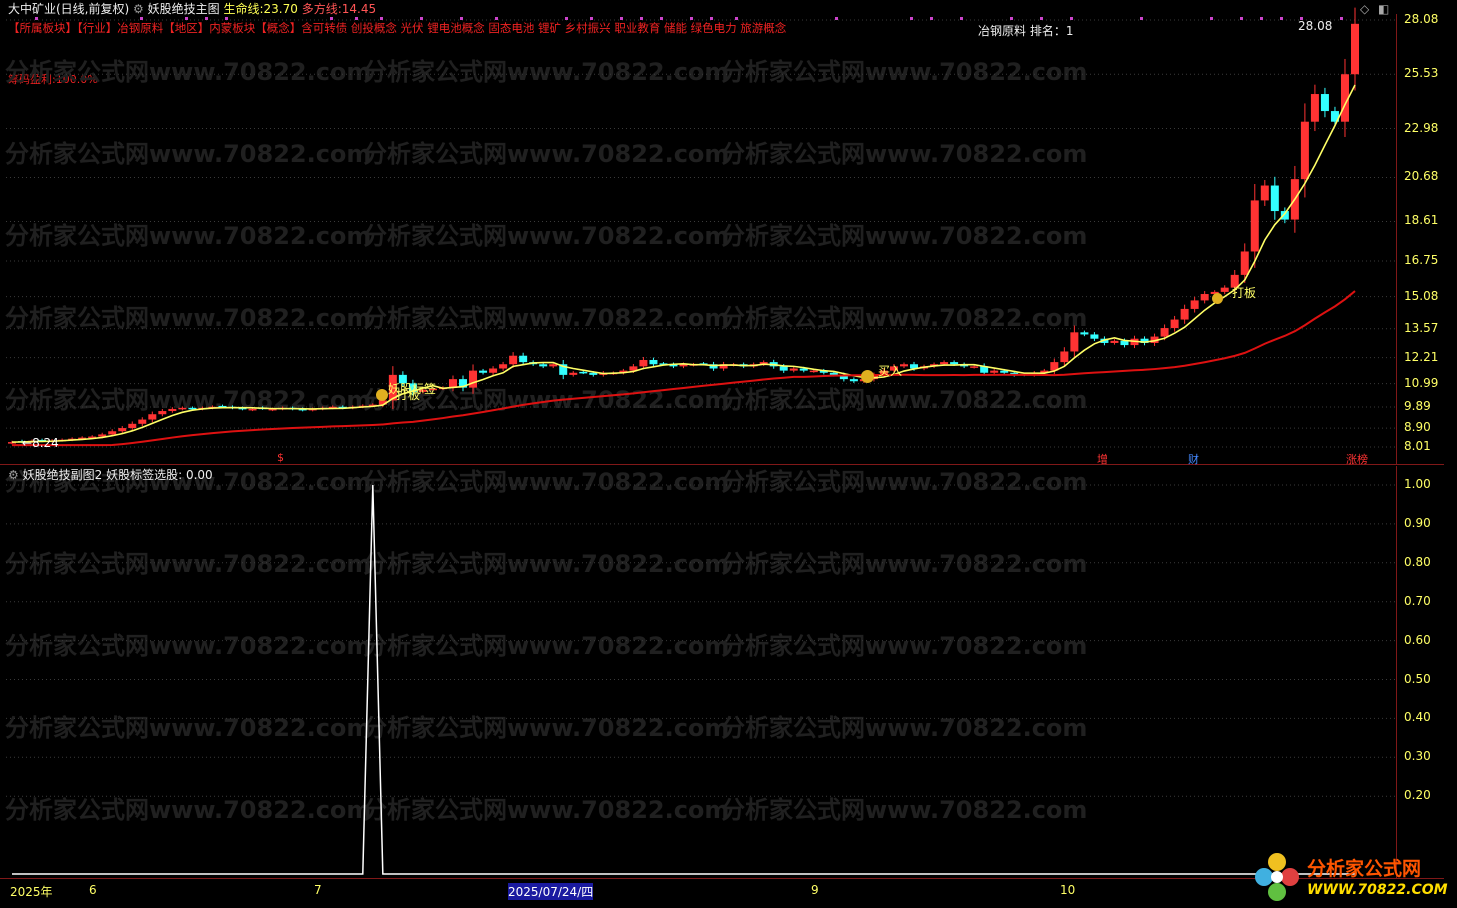  Describe the element at coordinates (1417, 522) in the screenshot. I see `sub-tick: 0.90` at that location.